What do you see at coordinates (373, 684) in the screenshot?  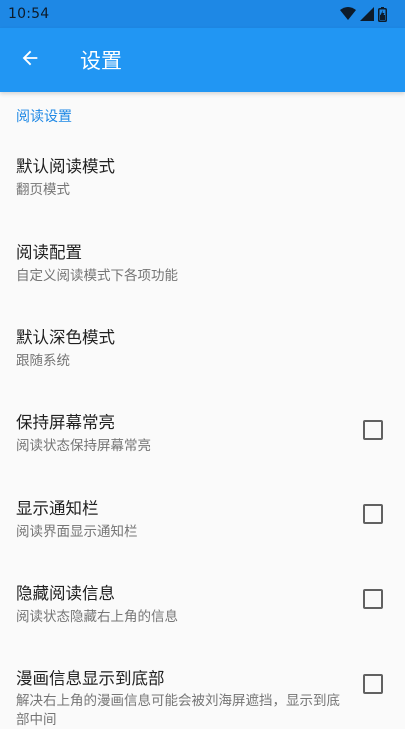 I see `comic-info-bottom-checkbox` at bounding box center [373, 684].